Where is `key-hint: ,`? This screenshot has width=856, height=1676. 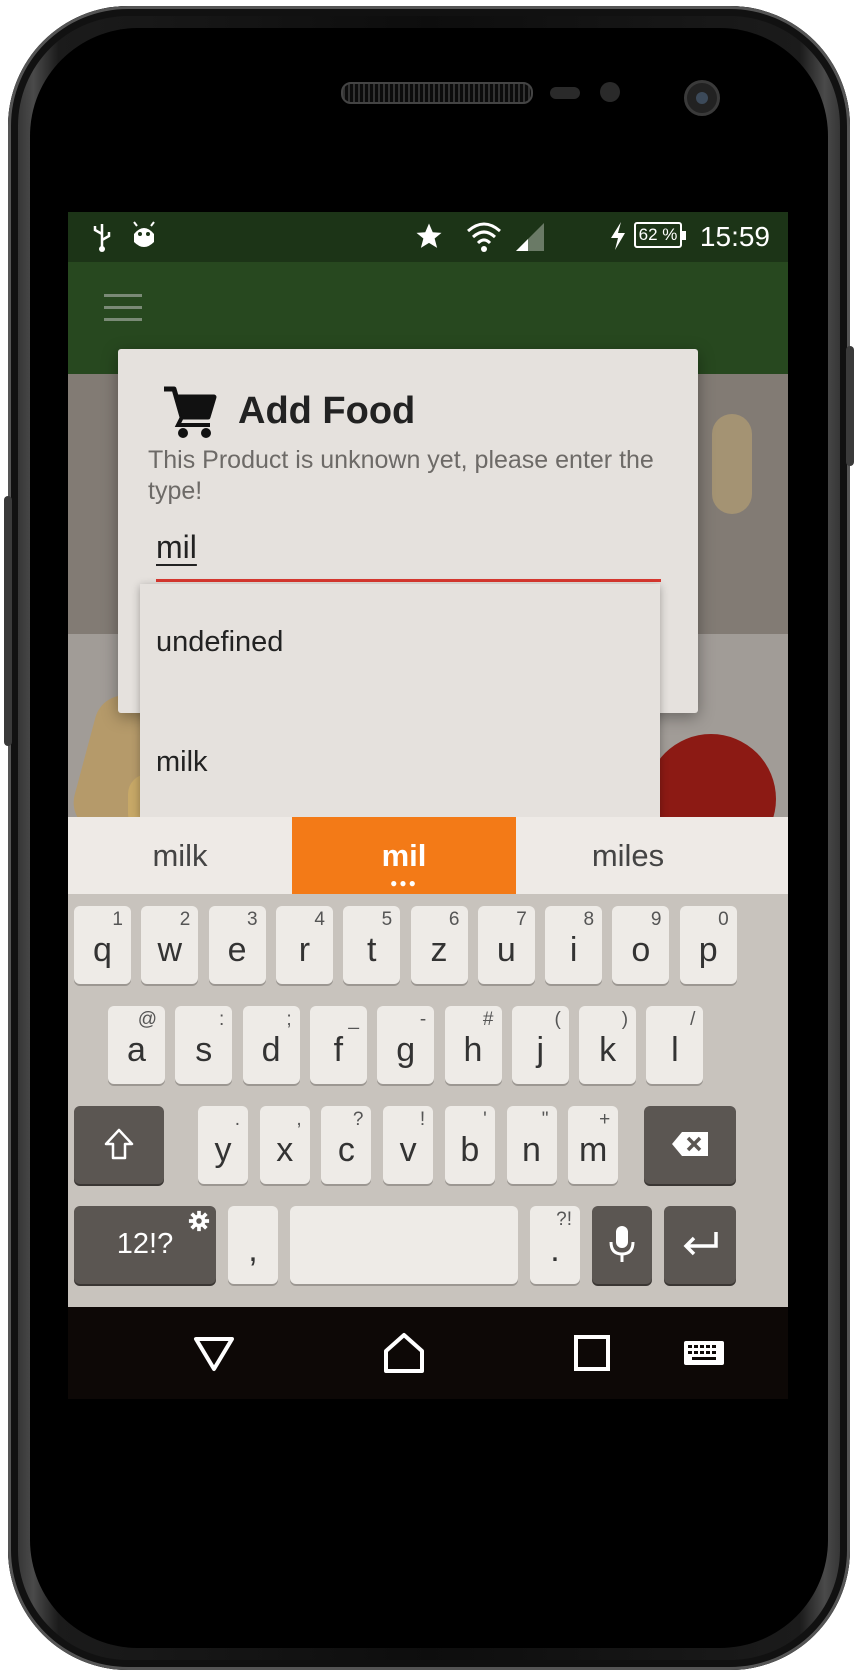
key-hint: , is located at coordinates (299, 1119).